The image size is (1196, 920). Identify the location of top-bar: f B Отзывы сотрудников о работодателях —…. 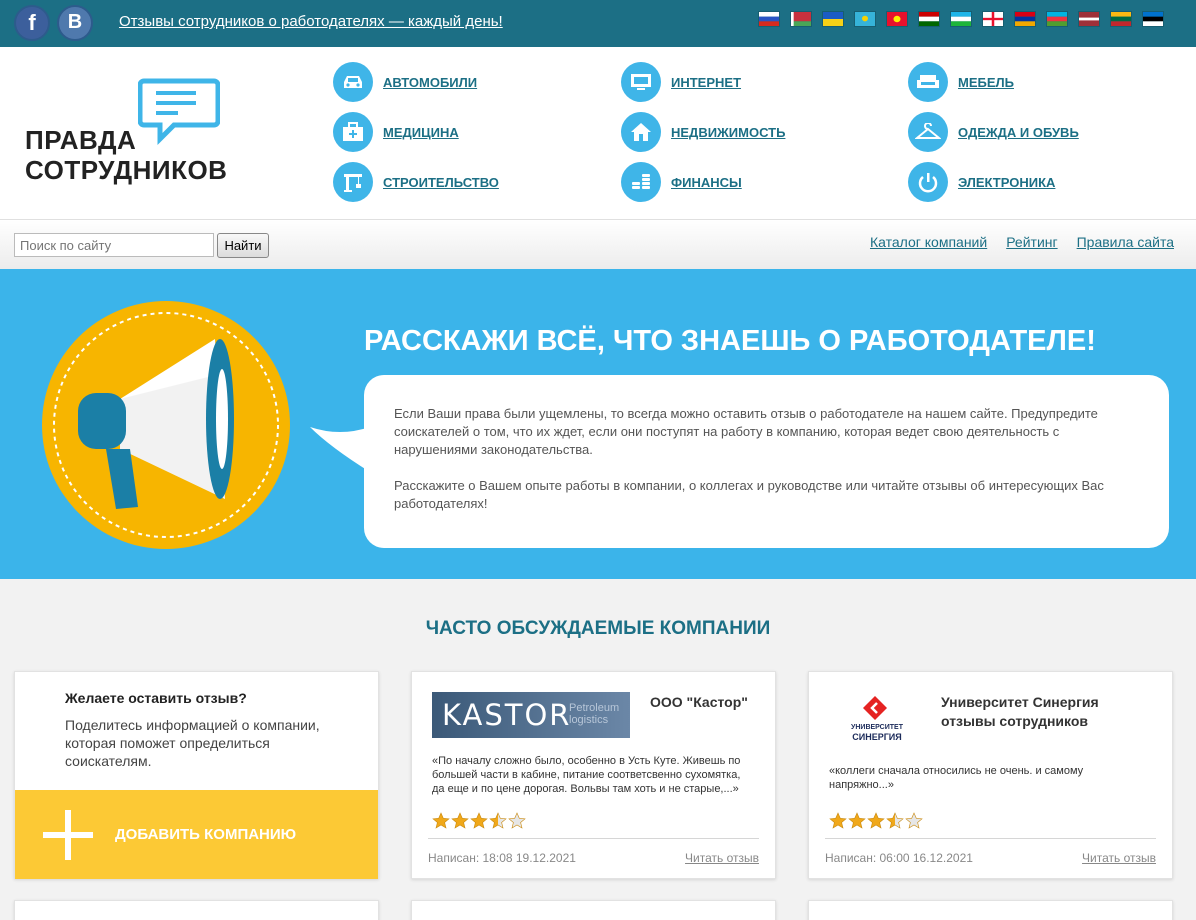
(598, 23).